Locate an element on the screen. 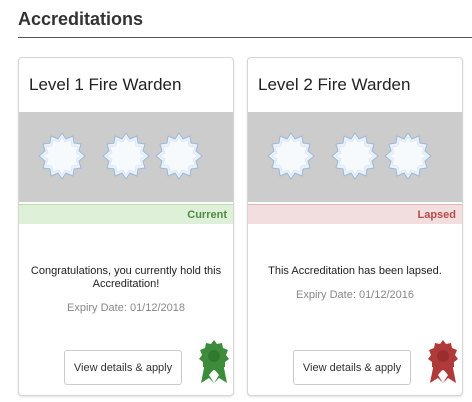 The image size is (472, 402). expiry-date: Expiry Date: 01/12/2016 is located at coordinates (355, 295).